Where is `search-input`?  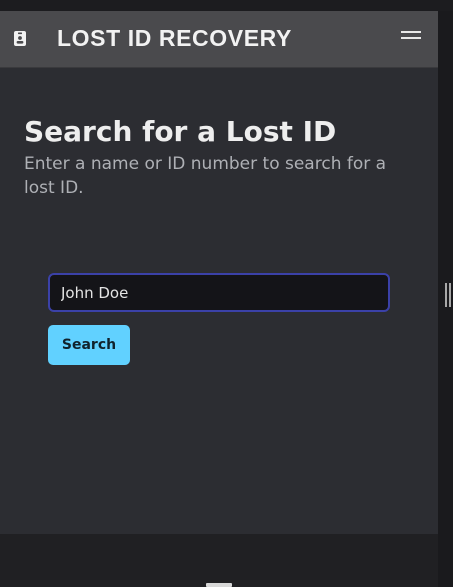
search-input is located at coordinates (219, 292).